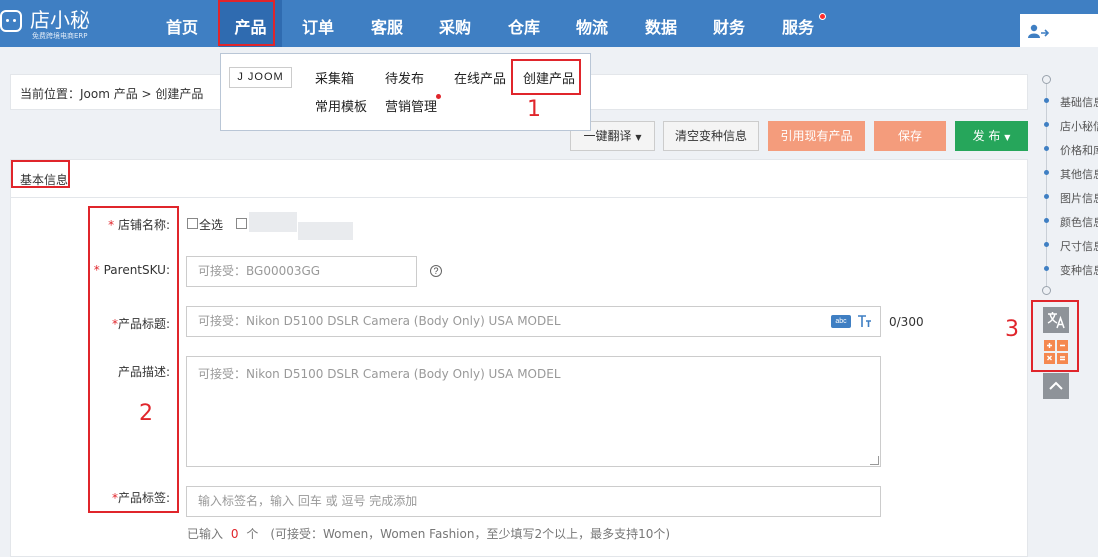 The image size is (1098, 557). Describe the element at coordinates (592, 23) in the screenshot. I see `nav-item-logistics: 物流` at that location.